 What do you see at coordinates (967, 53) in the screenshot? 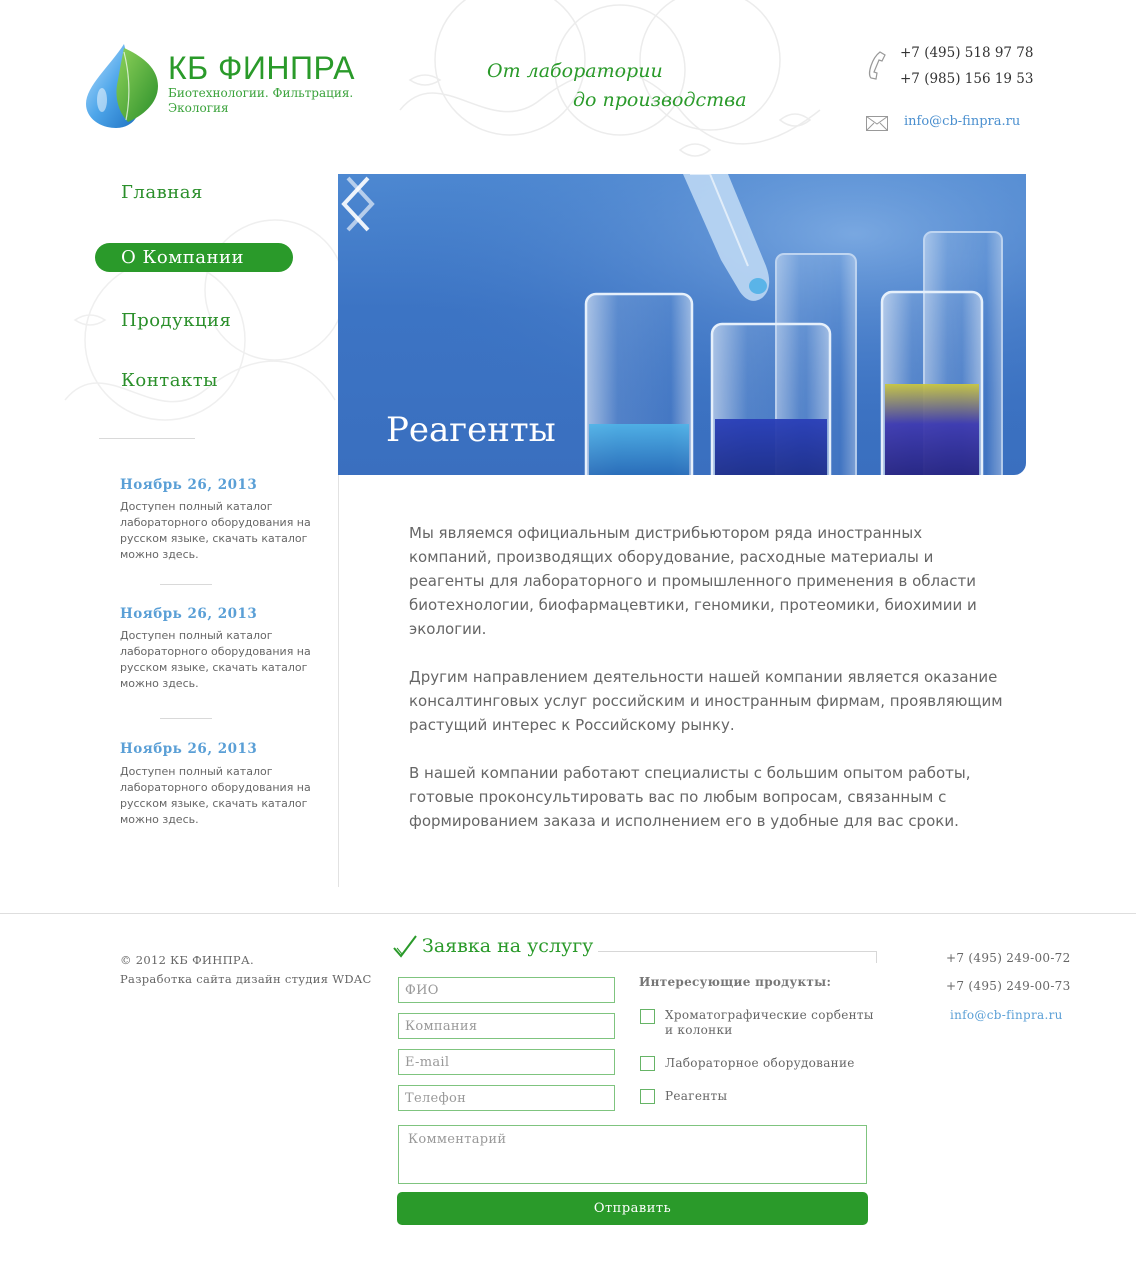
I see `header-phone-1: +7 (495) 518 97 78` at bounding box center [967, 53].